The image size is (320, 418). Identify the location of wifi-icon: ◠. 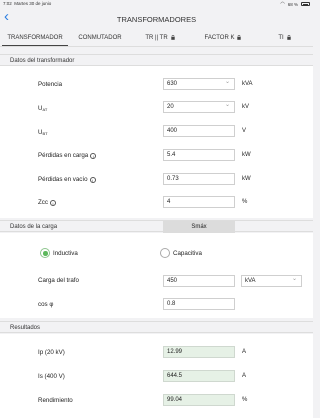
(282, 4).